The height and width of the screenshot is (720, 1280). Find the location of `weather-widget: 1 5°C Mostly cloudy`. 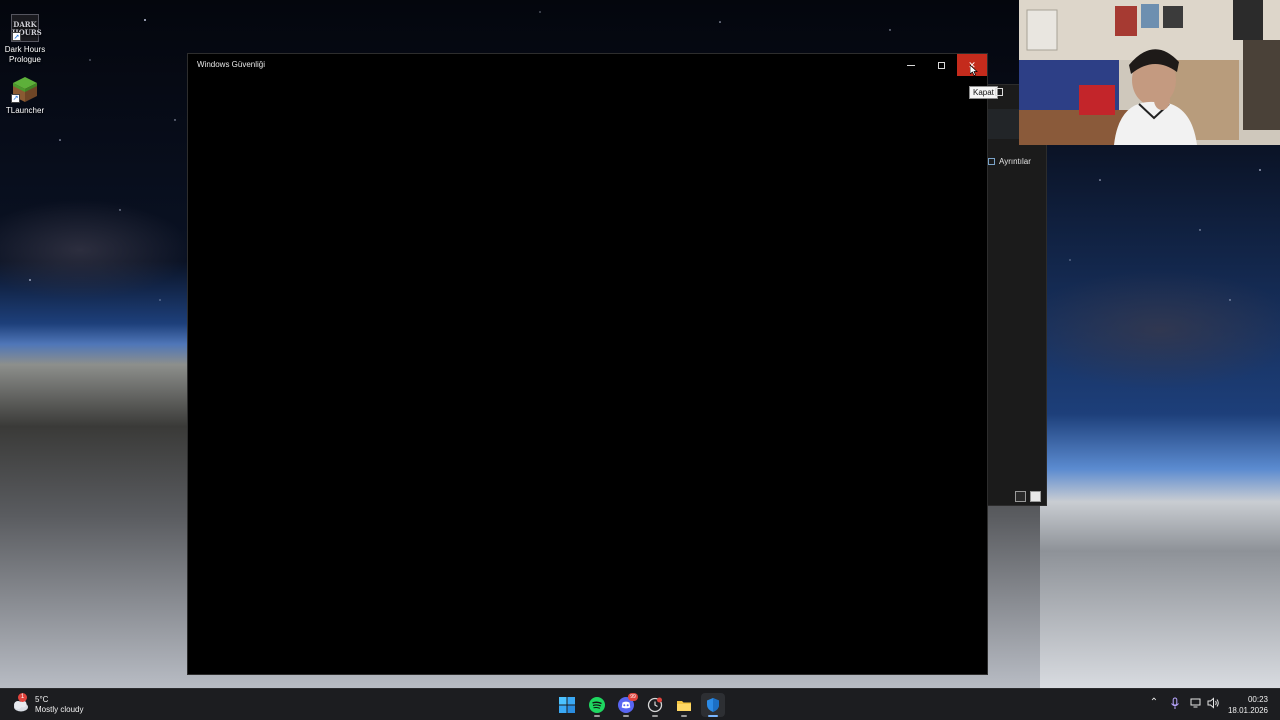

weather-widget: 1 5°C Mostly cloudy is located at coordinates (46, 705).